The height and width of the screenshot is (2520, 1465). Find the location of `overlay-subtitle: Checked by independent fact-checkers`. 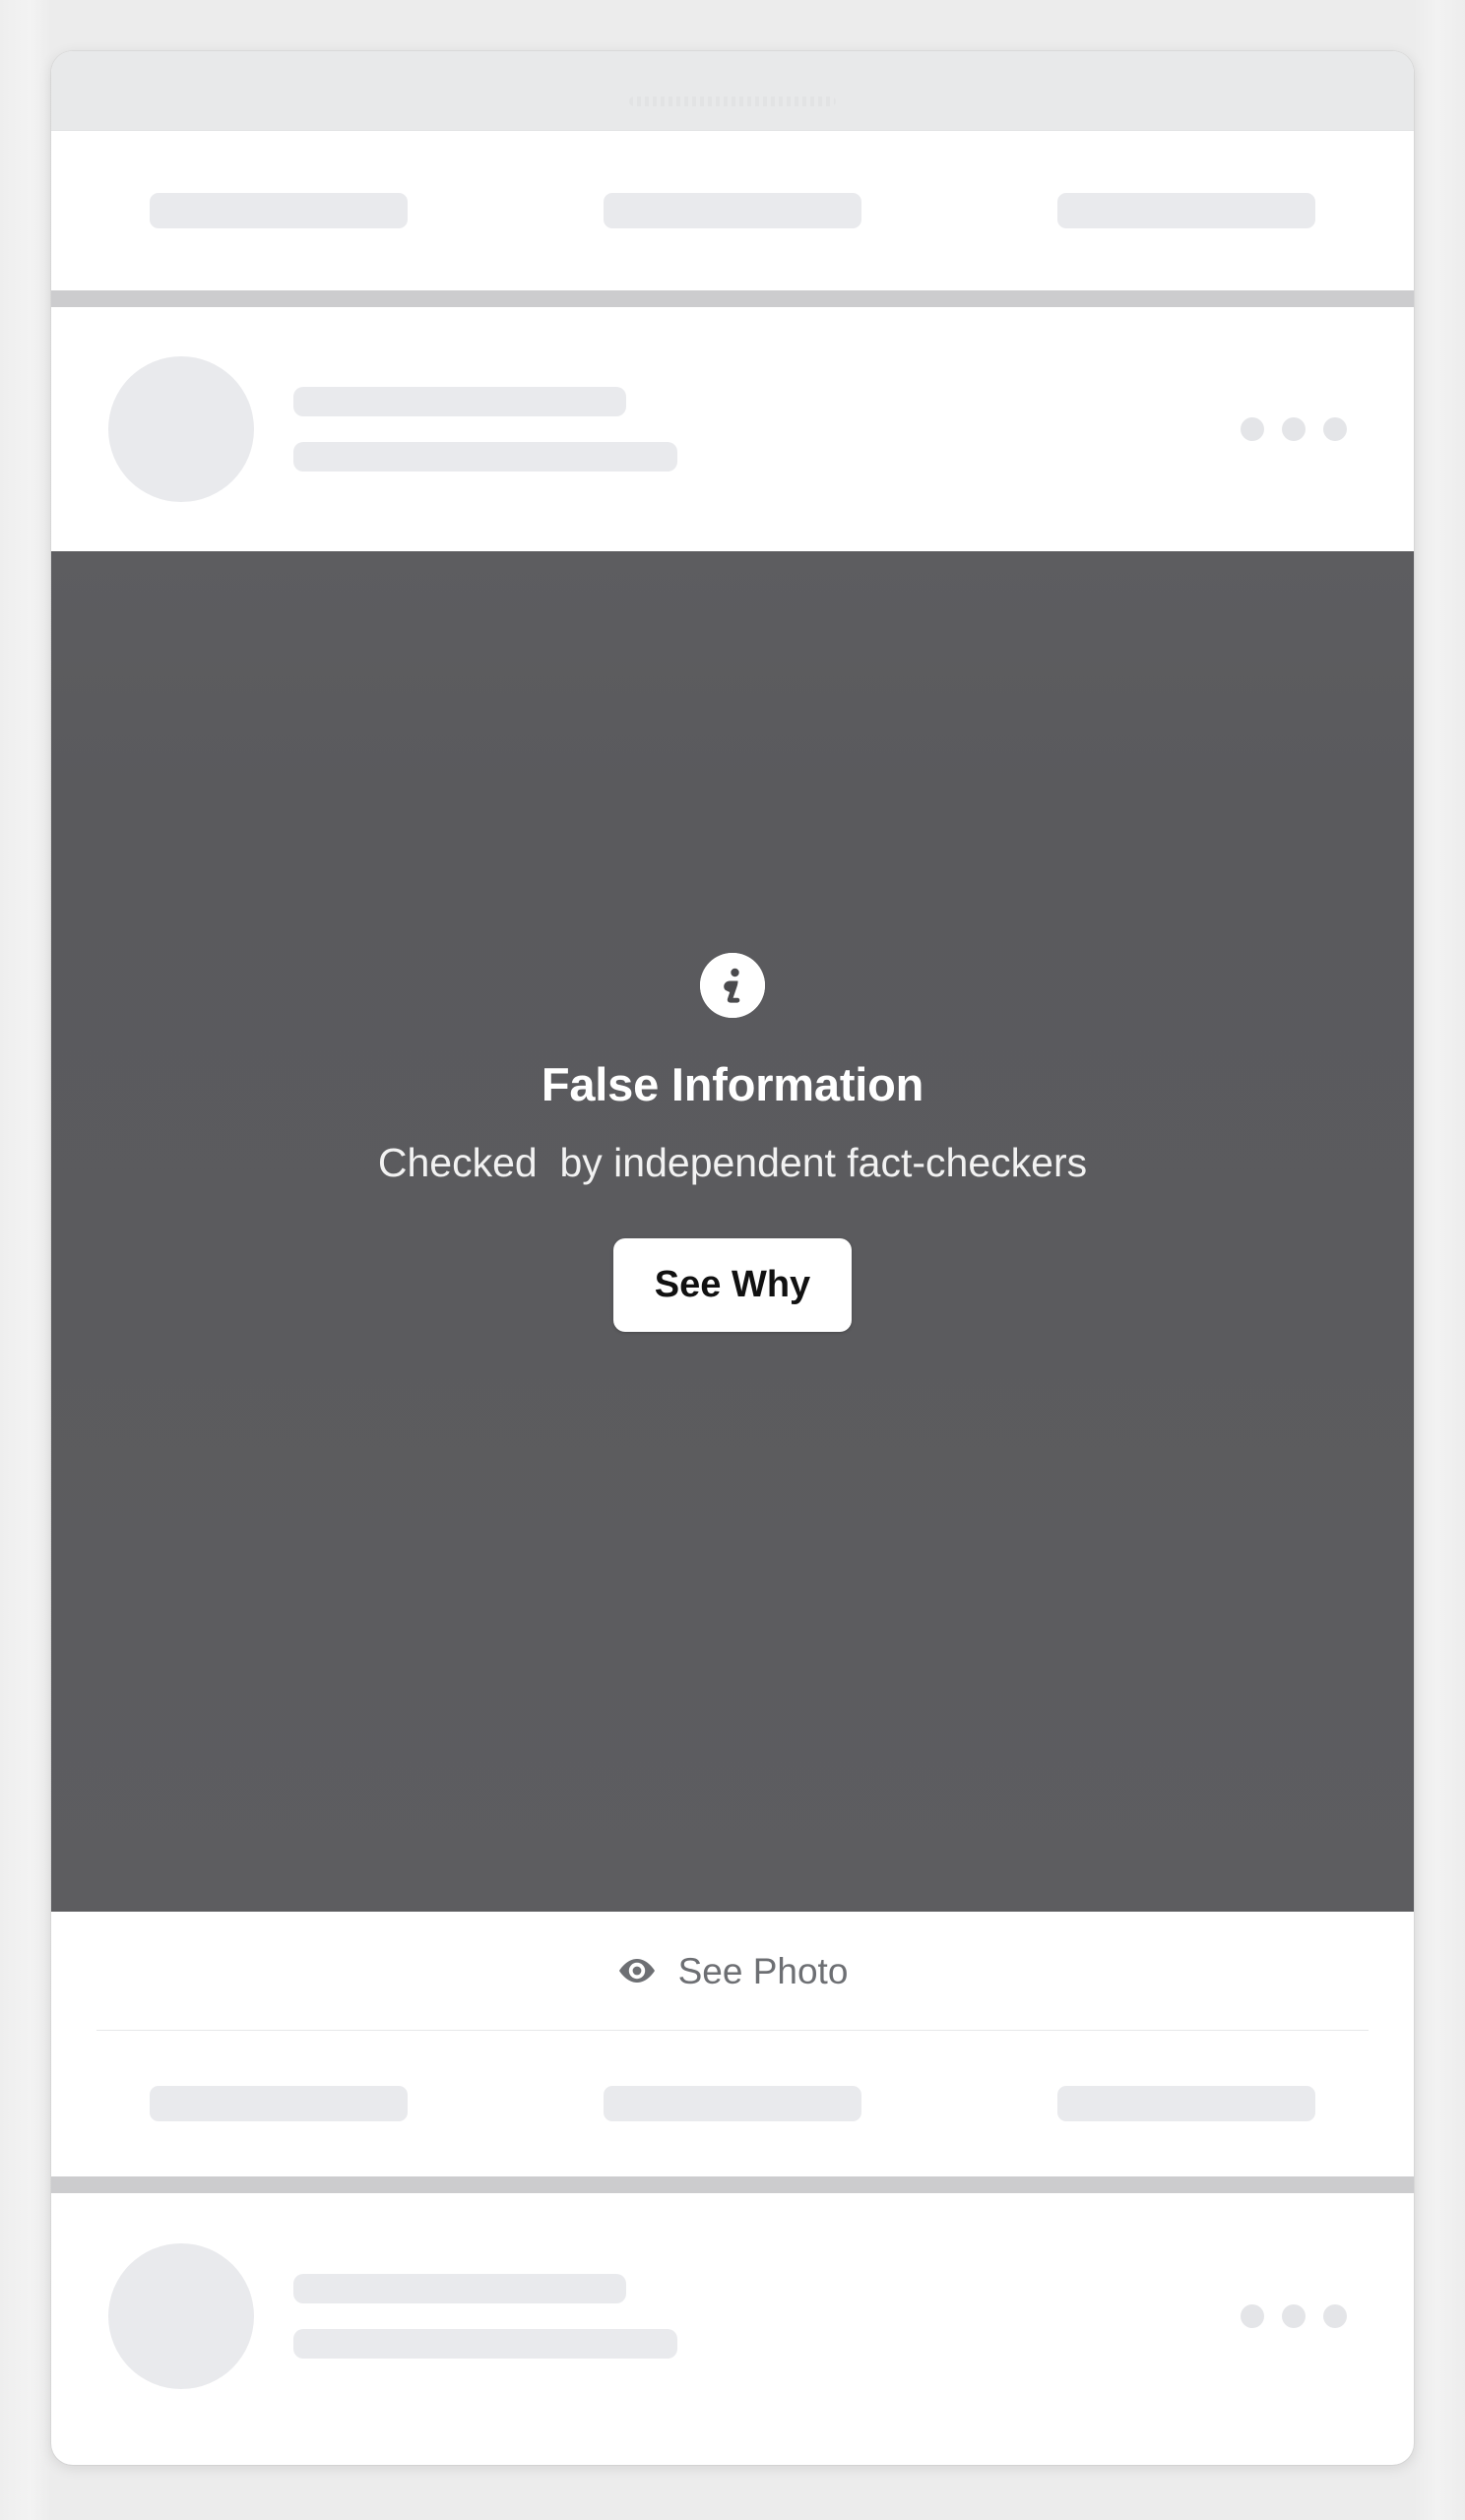

overlay-subtitle: Checked by independent fact-checkers is located at coordinates (733, 1162).